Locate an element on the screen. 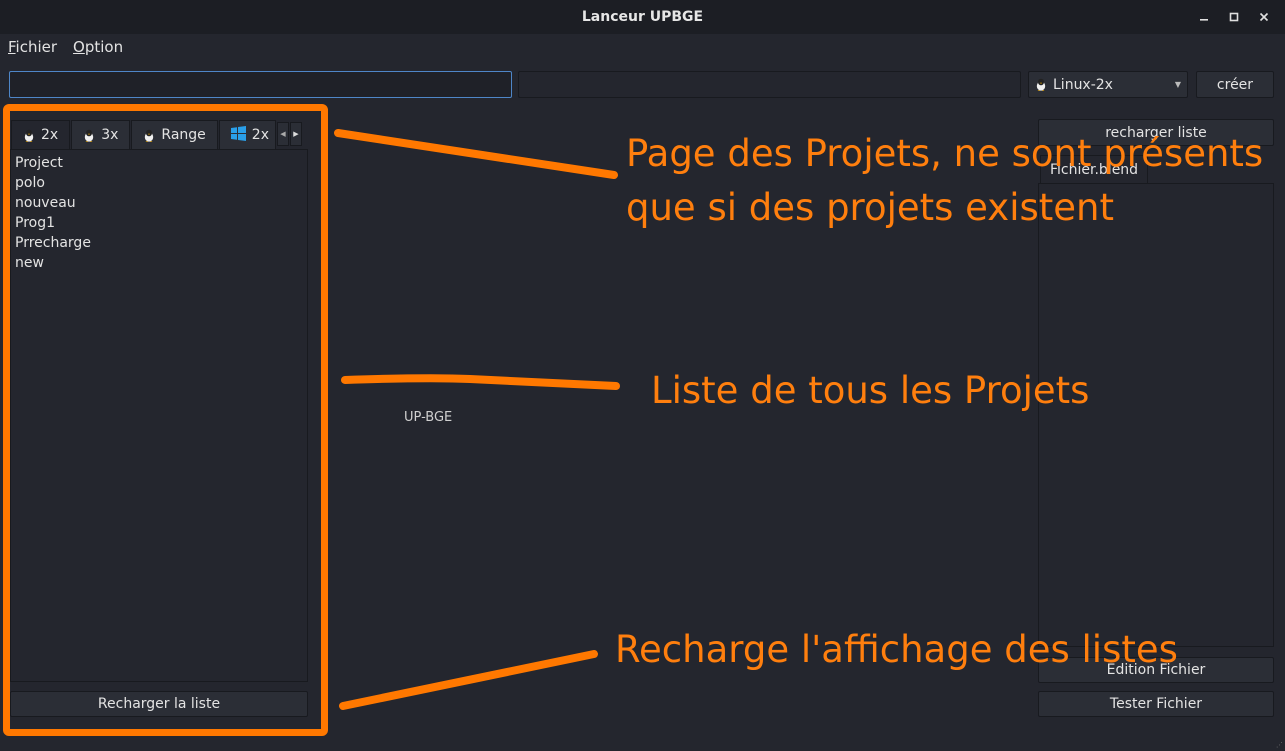 This screenshot has width=1285, height=751. menu-fichier-label: ichier is located at coordinates (36, 47).